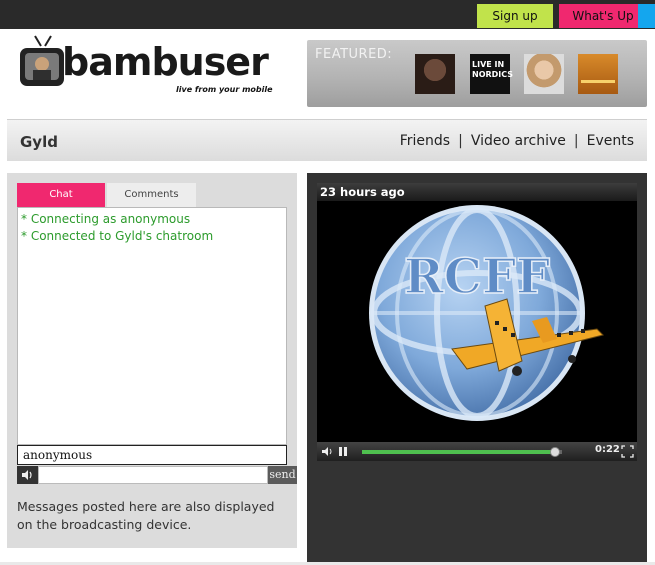 Image resolution: width=655 pixels, height=565 pixels. I want to click on featured-label: FEATURED:, so click(354, 54).